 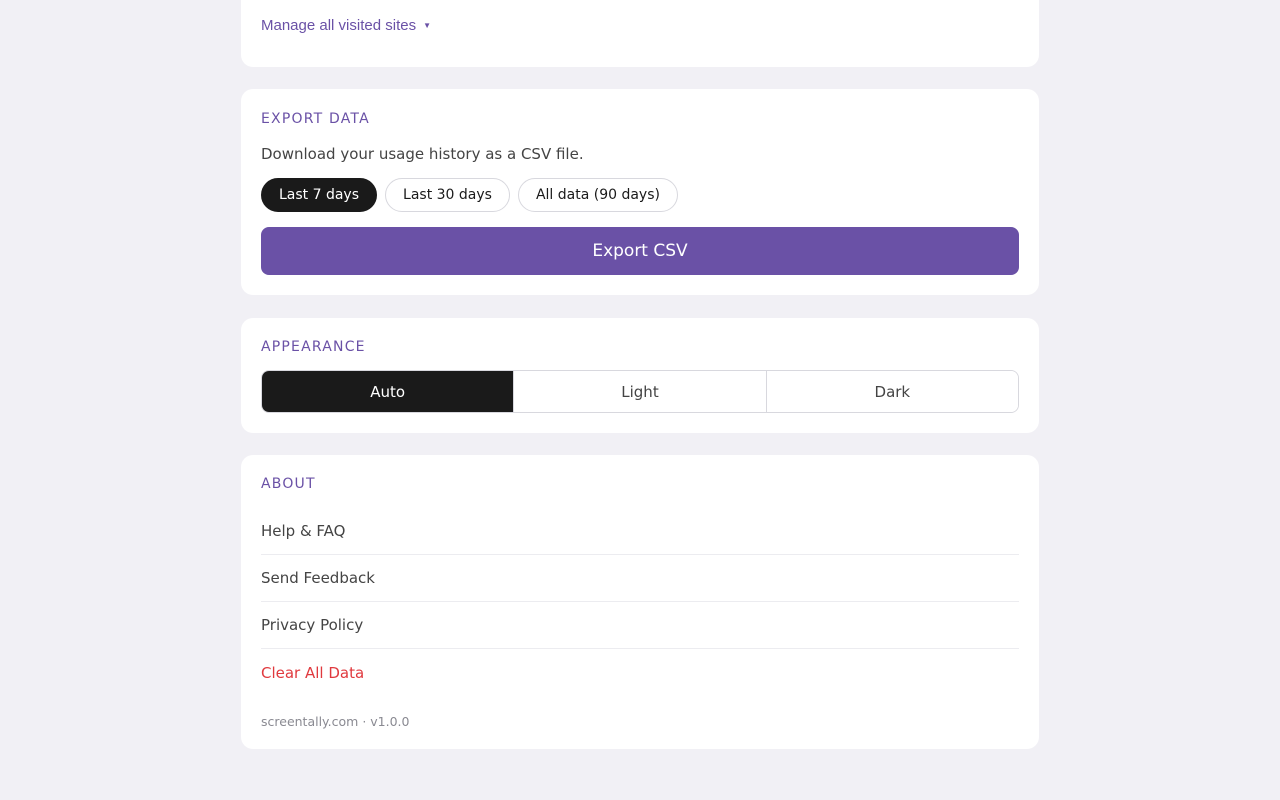 What do you see at coordinates (288, 484) in the screenshot?
I see `about-section-title: ABOUT` at bounding box center [288, 484].